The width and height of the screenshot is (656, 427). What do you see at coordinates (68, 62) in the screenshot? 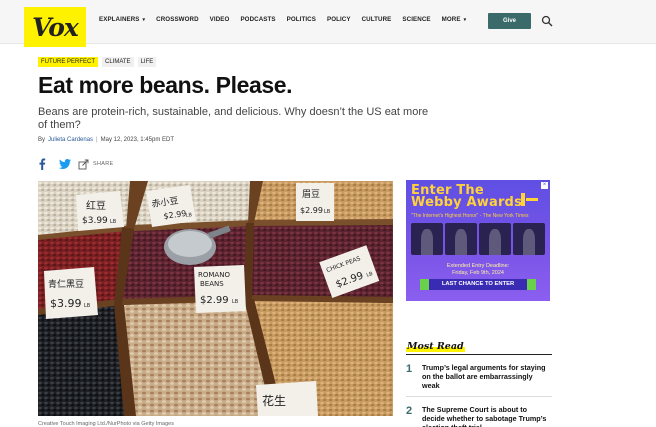
I see `tag-future-perfect: FUTURE PERFECT` at bounding box center [68, 62].